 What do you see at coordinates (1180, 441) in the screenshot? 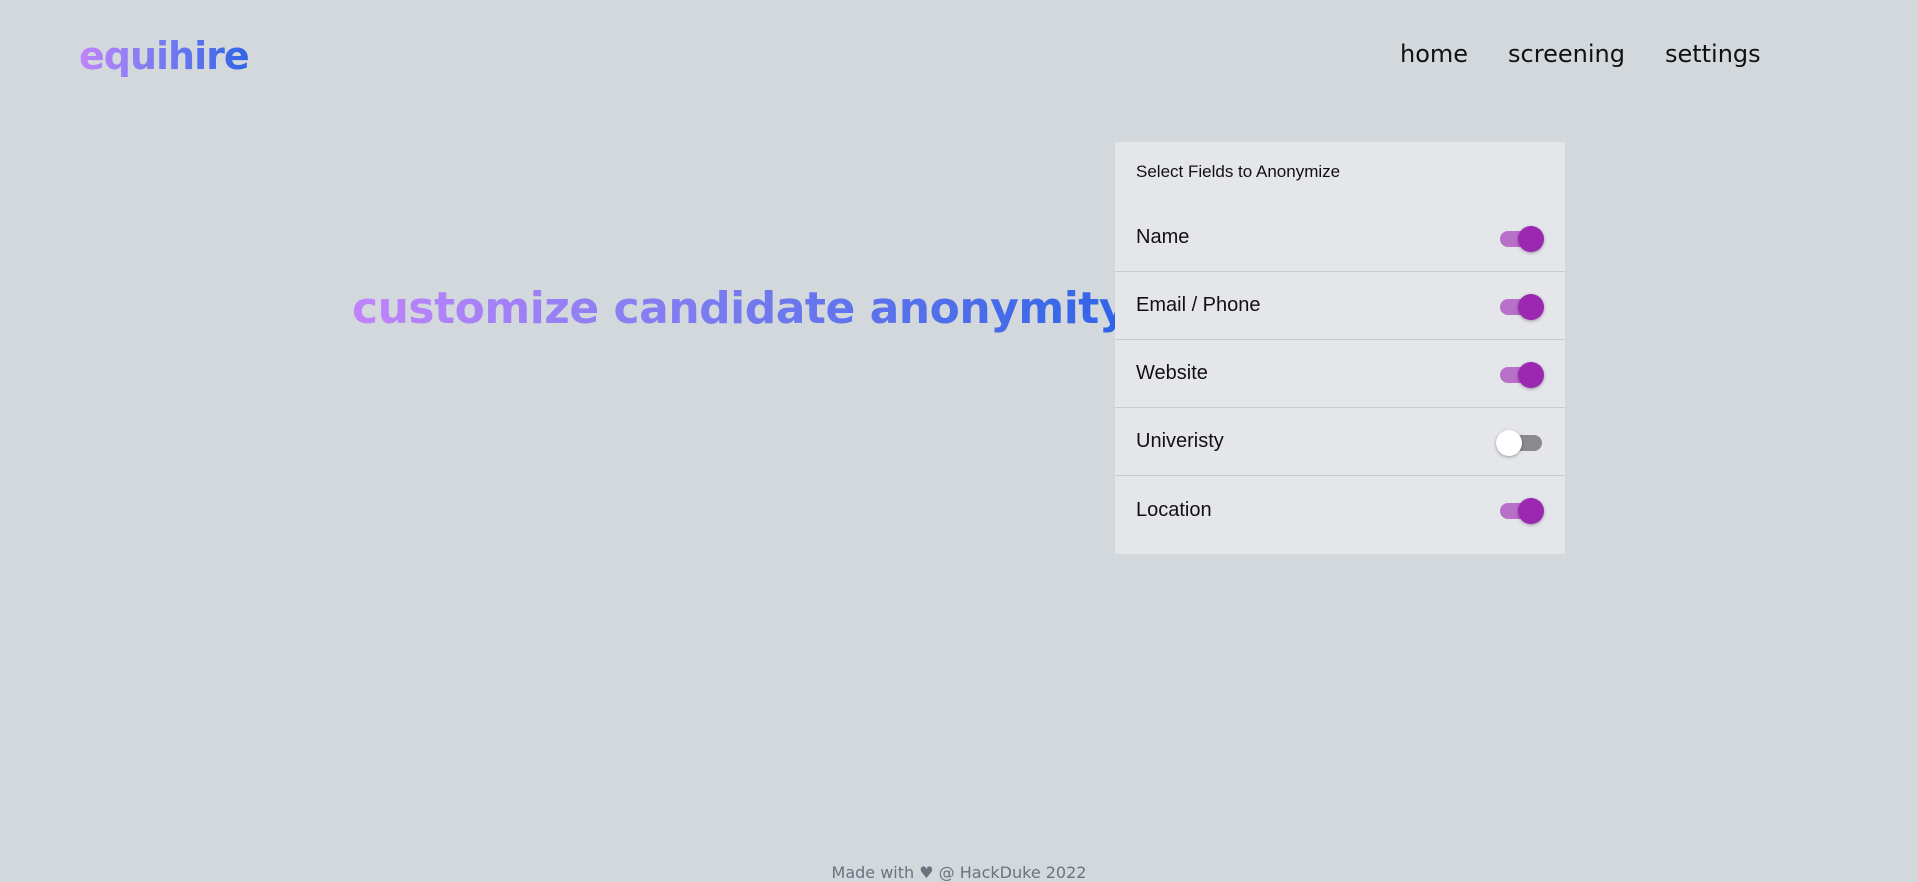
I see `field-label: Univeristy` at bounding box center [1180, 441].